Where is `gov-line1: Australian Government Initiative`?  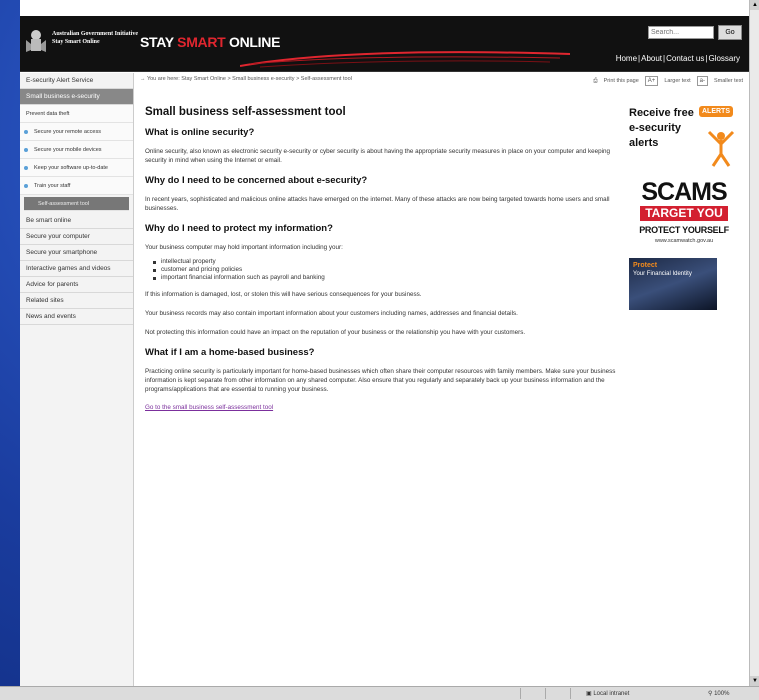 gov-line1: Australian Government Initiative is located at coordinates (95, 34).